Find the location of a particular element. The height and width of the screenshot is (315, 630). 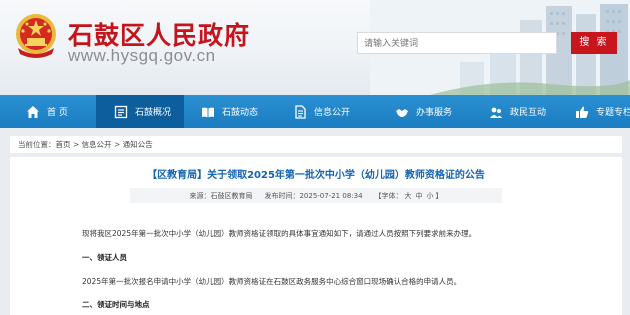

book-icon is located at coordinates (208, 112).